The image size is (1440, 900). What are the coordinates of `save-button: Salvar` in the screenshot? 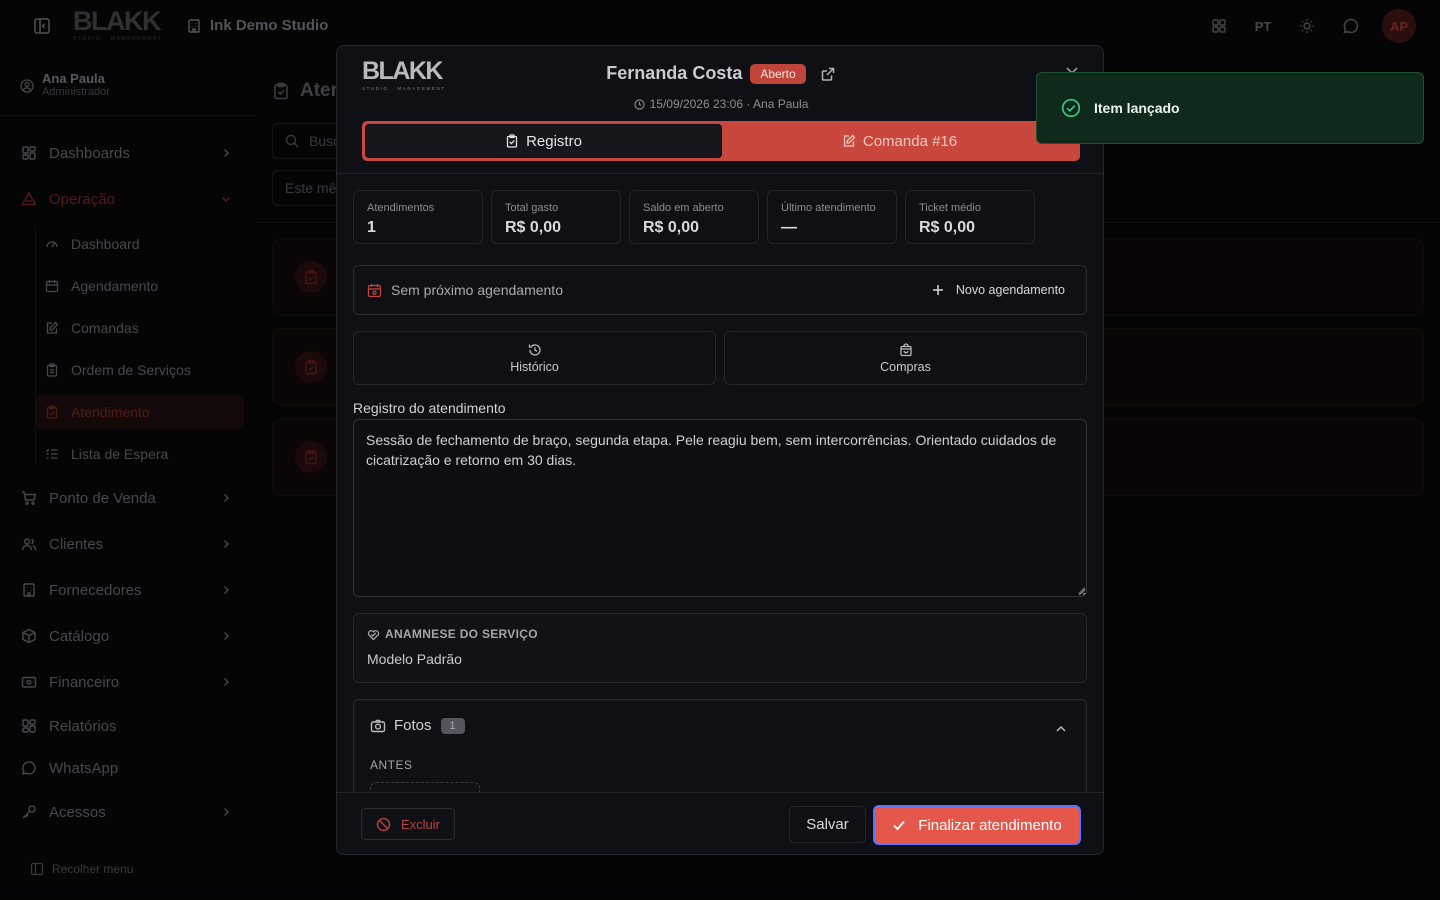 It's located at (827, 824).